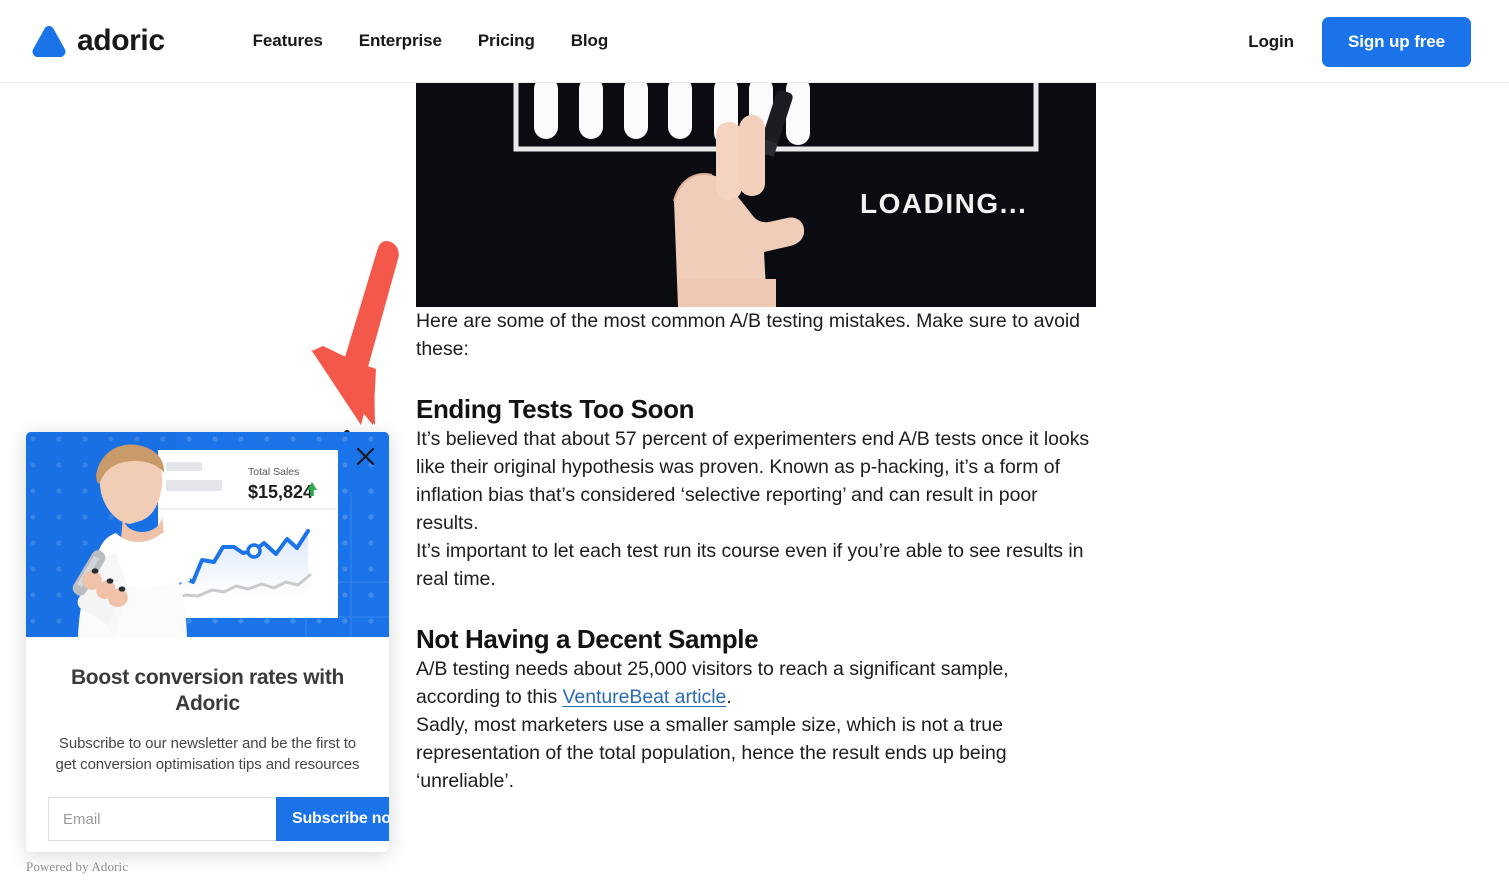 The width and height of the screenshot is (1509, 881). What do you see at coordinates (589, 41) in the screenshot?
I see `nav-item-blog: Blog` at bounding box center [589, 41].